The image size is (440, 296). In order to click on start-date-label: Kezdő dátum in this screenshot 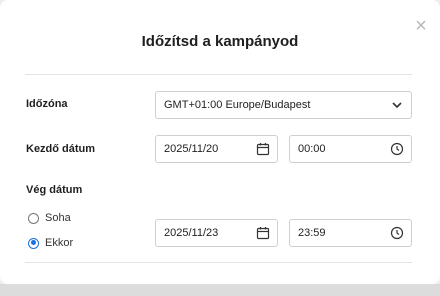, I will do `click(61, 149)`.